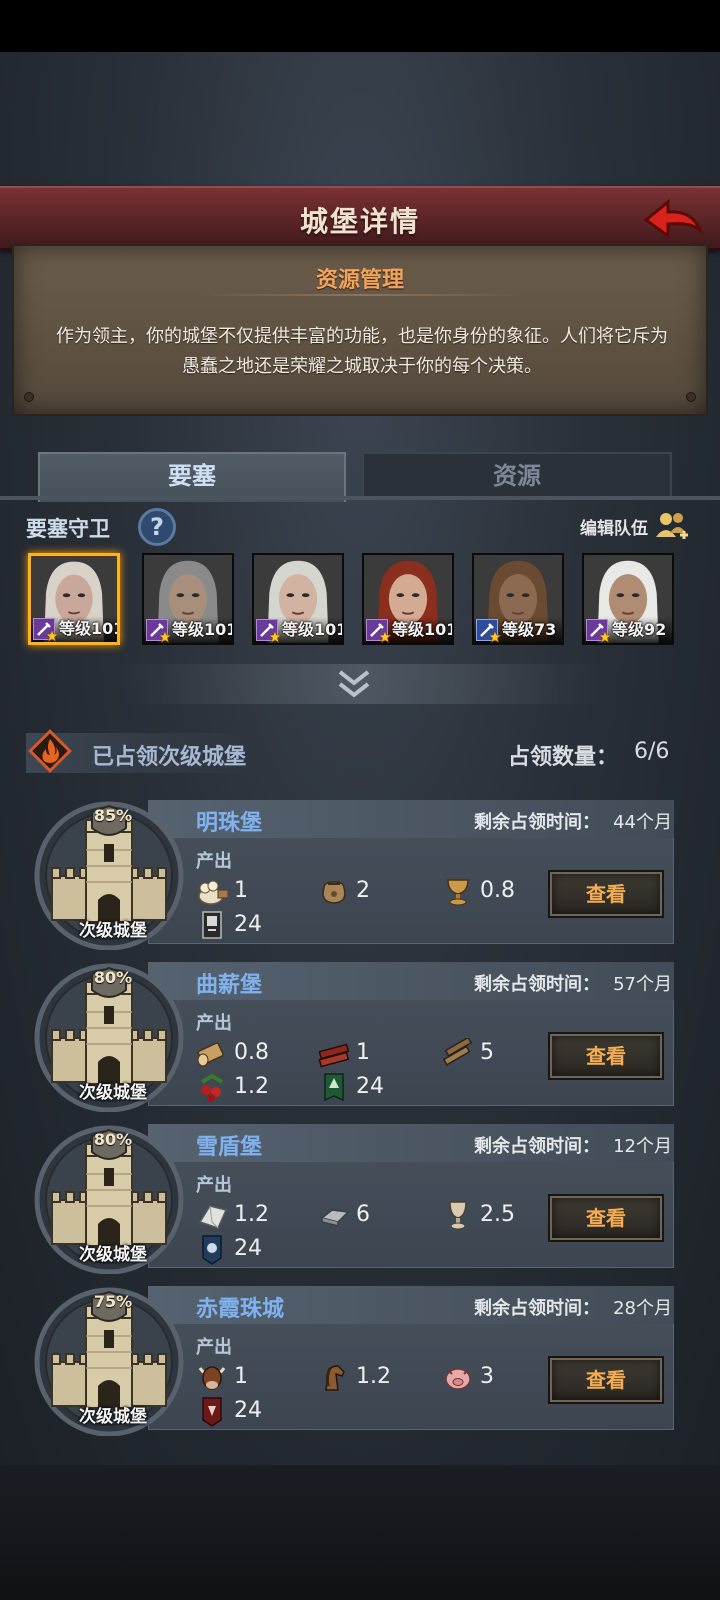 Image resolution: width=720 pixels, height=1600 pixels. What do you see at coordinates (335, 1218) in the screenshot?
I see `iron-ingot-icon` at bounding box center [335, 1218].